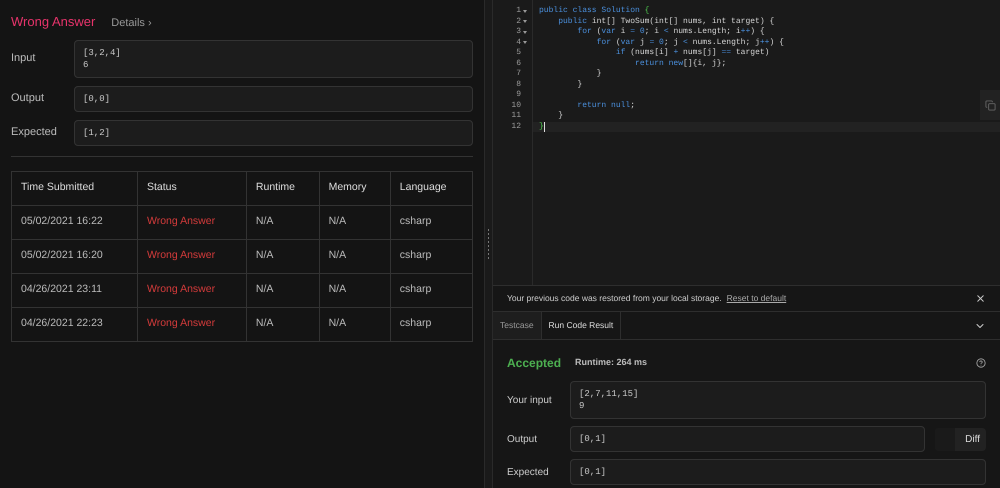 The height and width of the screenshot is (488, 1000). What do you see at coordinates (75, 324) in the screenshot?
I see `table-cell: 04/26/2021 22:23` at bounding box center [75, 324].